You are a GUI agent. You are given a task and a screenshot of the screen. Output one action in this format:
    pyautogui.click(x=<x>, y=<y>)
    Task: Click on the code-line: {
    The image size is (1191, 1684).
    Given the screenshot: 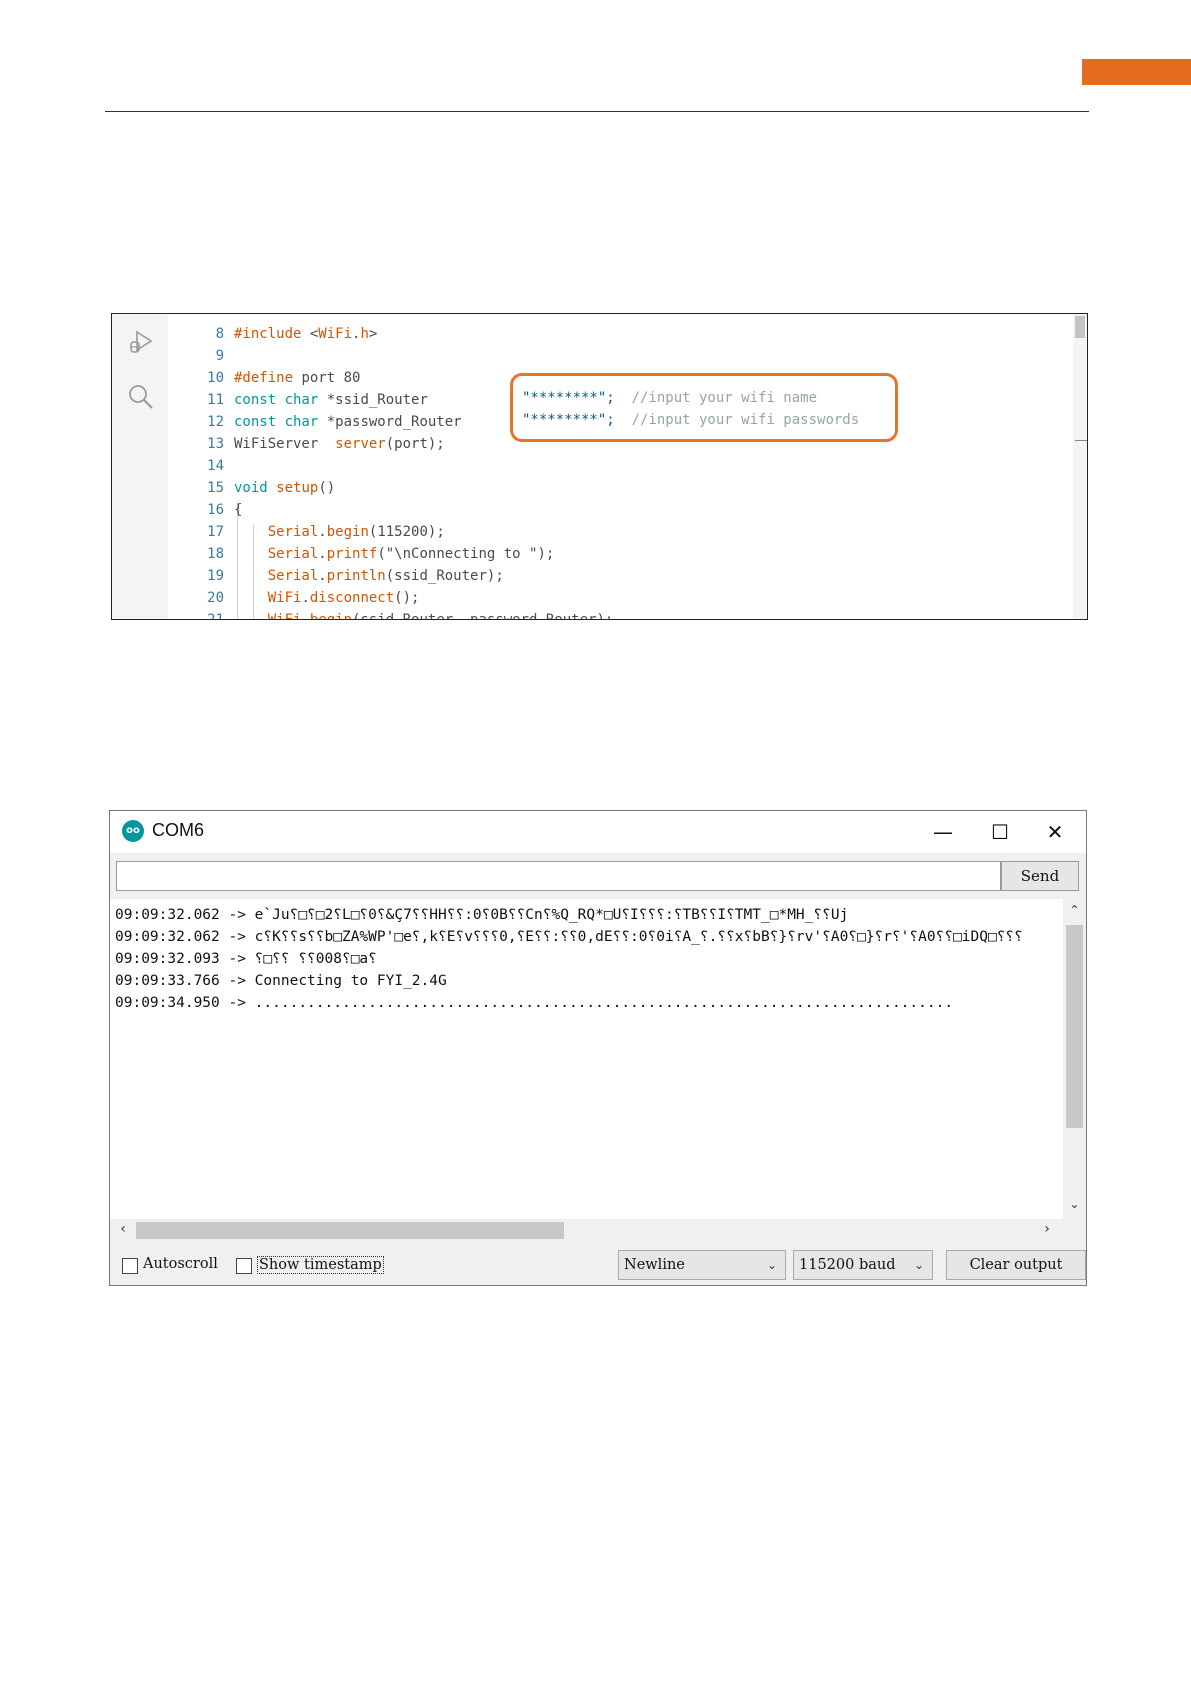 What is the action you would take?
    pyautogui.click(x=238, y=510)
    